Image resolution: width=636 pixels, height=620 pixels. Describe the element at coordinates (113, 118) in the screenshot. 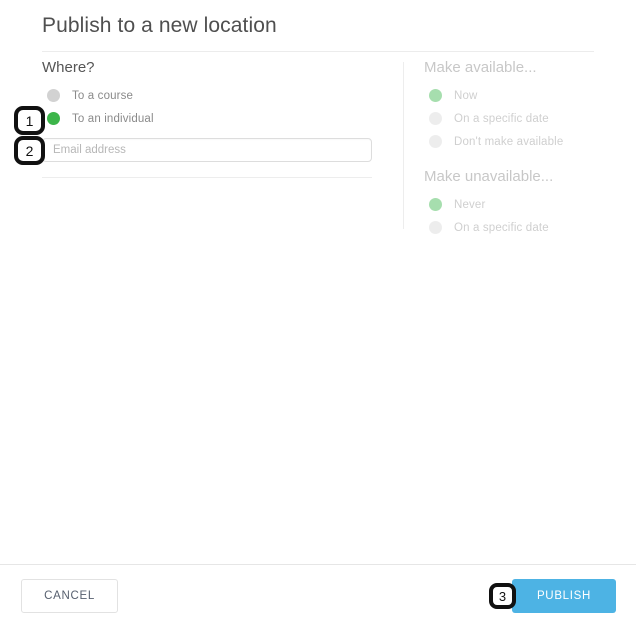

I see `radio-label: To an individual` at that location.